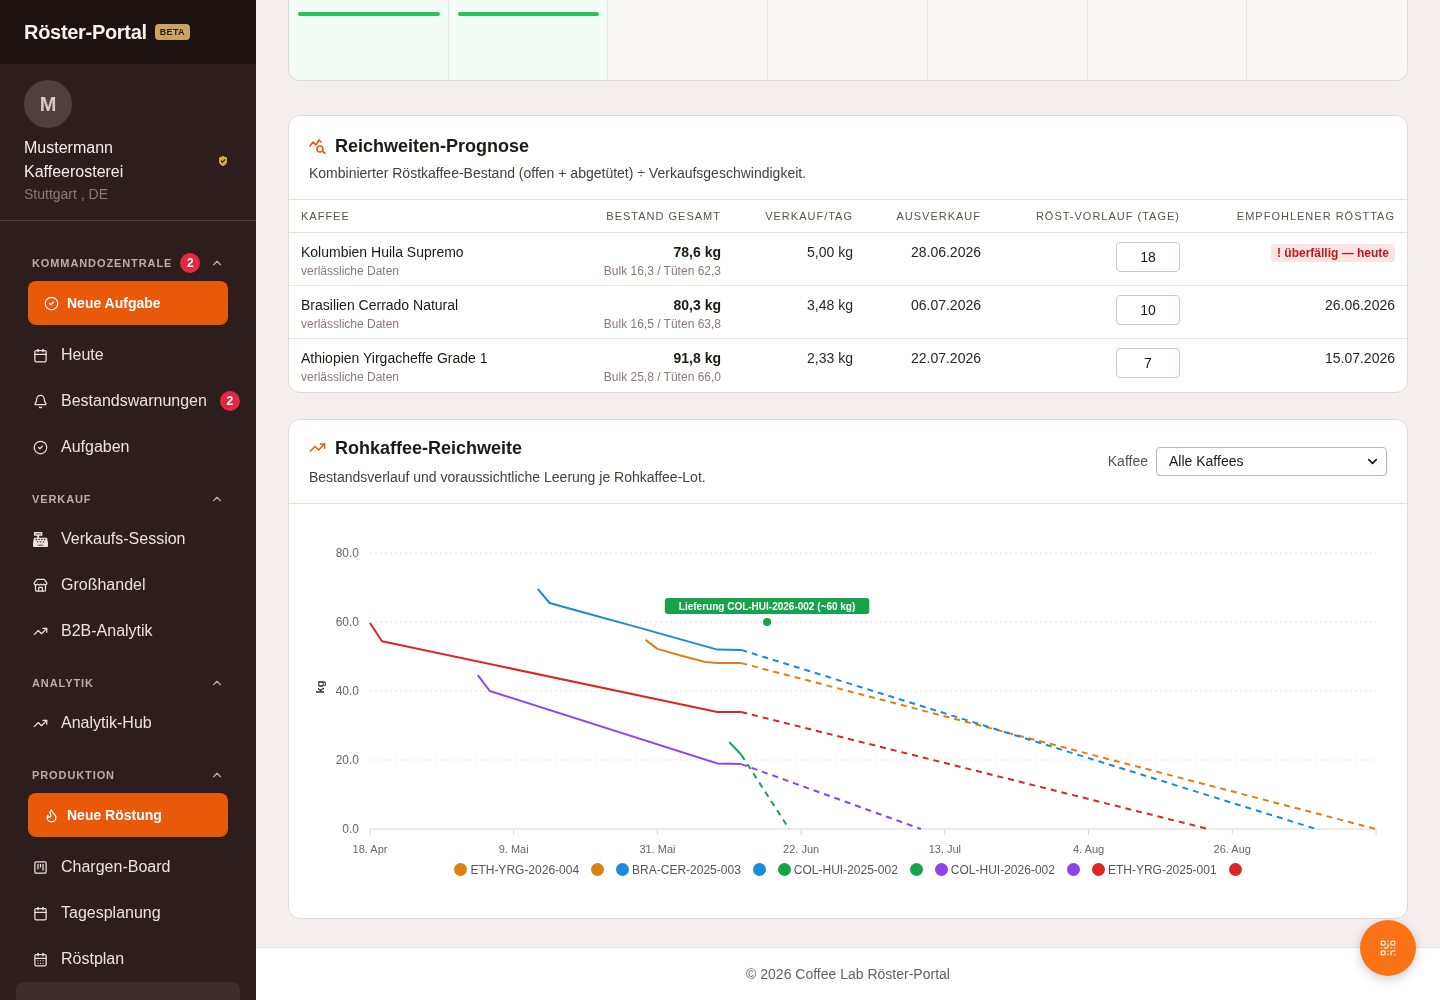  I want to click on axis-tick-label: 13. Jul, so click(945, 848).